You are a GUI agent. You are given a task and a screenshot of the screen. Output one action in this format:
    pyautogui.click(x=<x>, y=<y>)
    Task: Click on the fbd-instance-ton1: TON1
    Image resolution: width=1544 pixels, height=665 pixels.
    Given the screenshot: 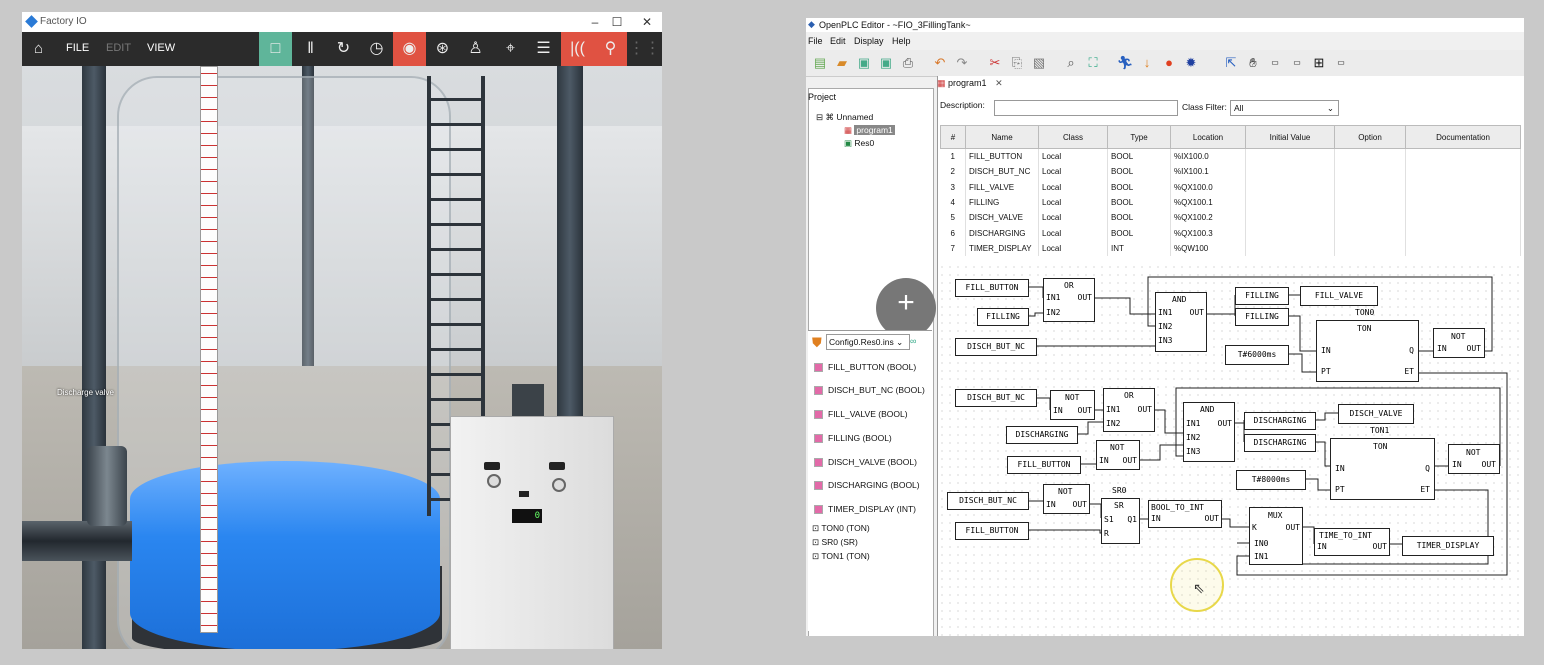 What is the action you would take?
    pyautogui.click(x=1380, y=430)
    